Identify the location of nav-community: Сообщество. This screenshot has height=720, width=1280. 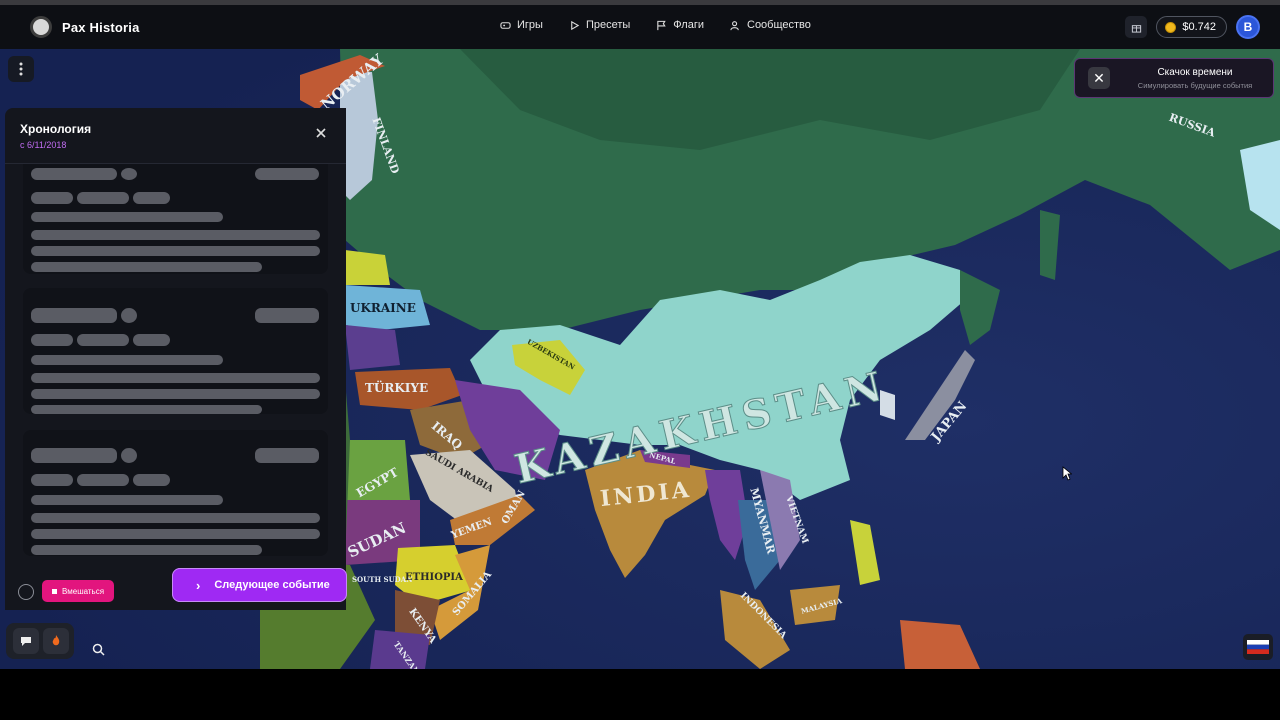
(770, 25).